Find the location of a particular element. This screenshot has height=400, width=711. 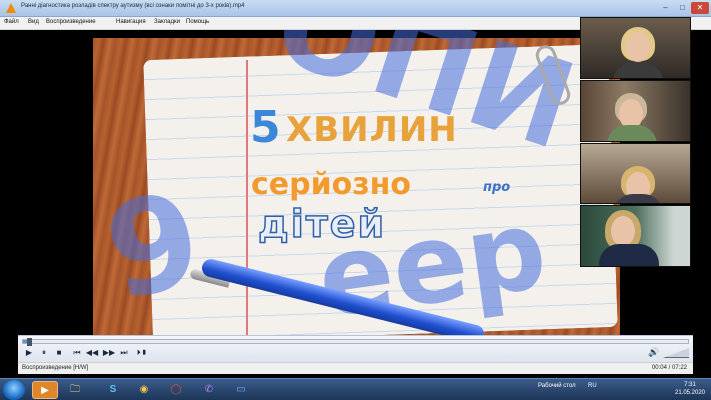

playback-time: 00:04 / 07:22 is located at coordinates (669, 368).